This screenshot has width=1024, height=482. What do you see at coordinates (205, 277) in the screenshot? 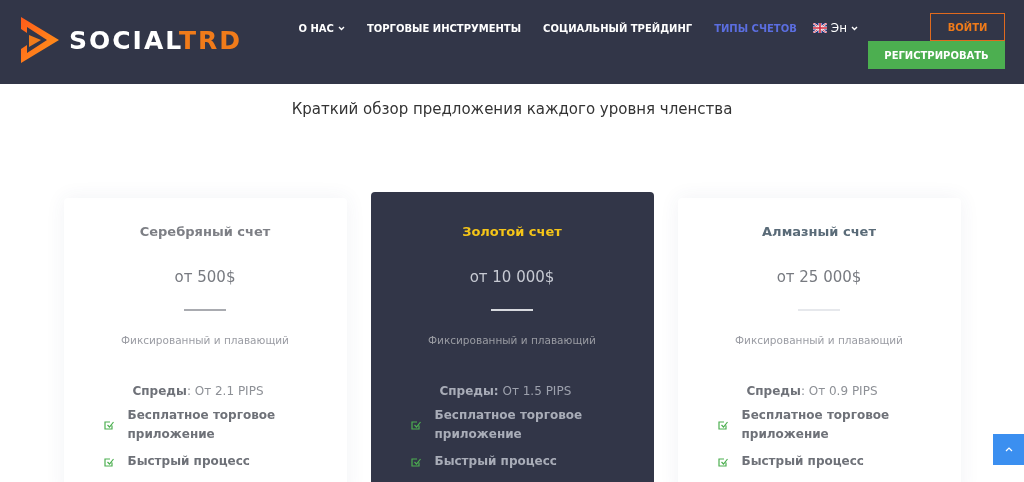
I see `plan-price: от 500$` at bounding box center [205, 277].